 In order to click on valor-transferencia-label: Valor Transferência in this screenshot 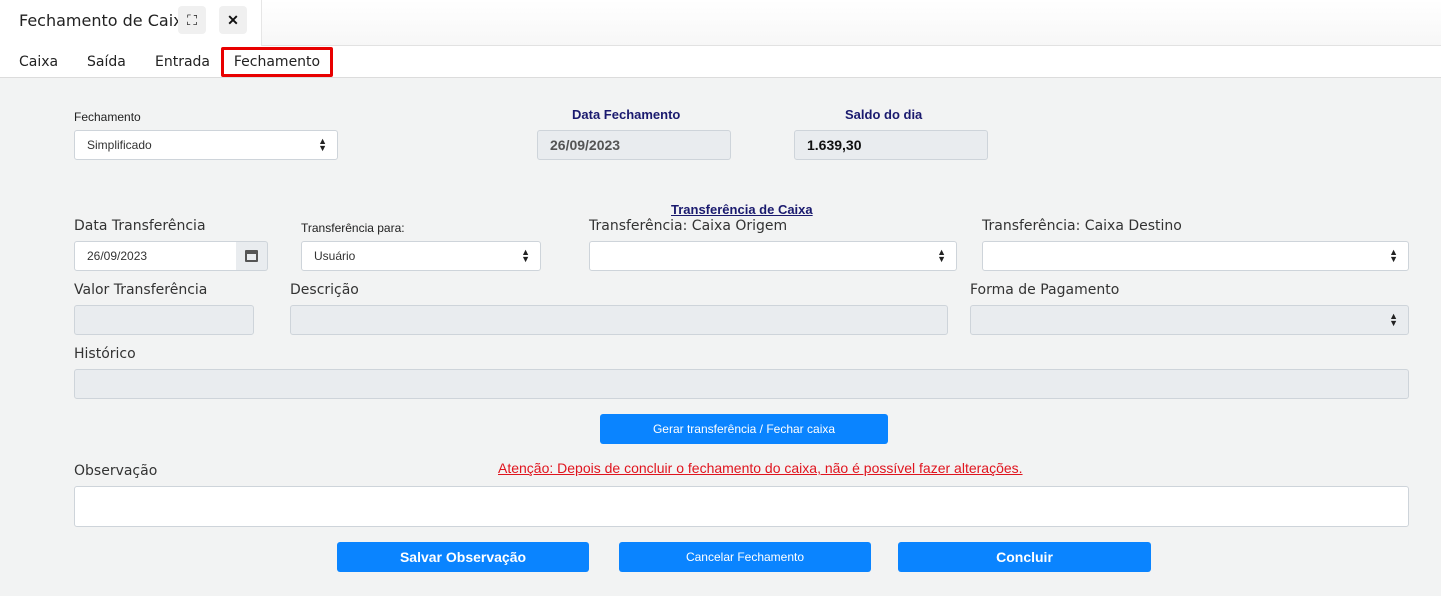, I will do `click(141, 290)`.